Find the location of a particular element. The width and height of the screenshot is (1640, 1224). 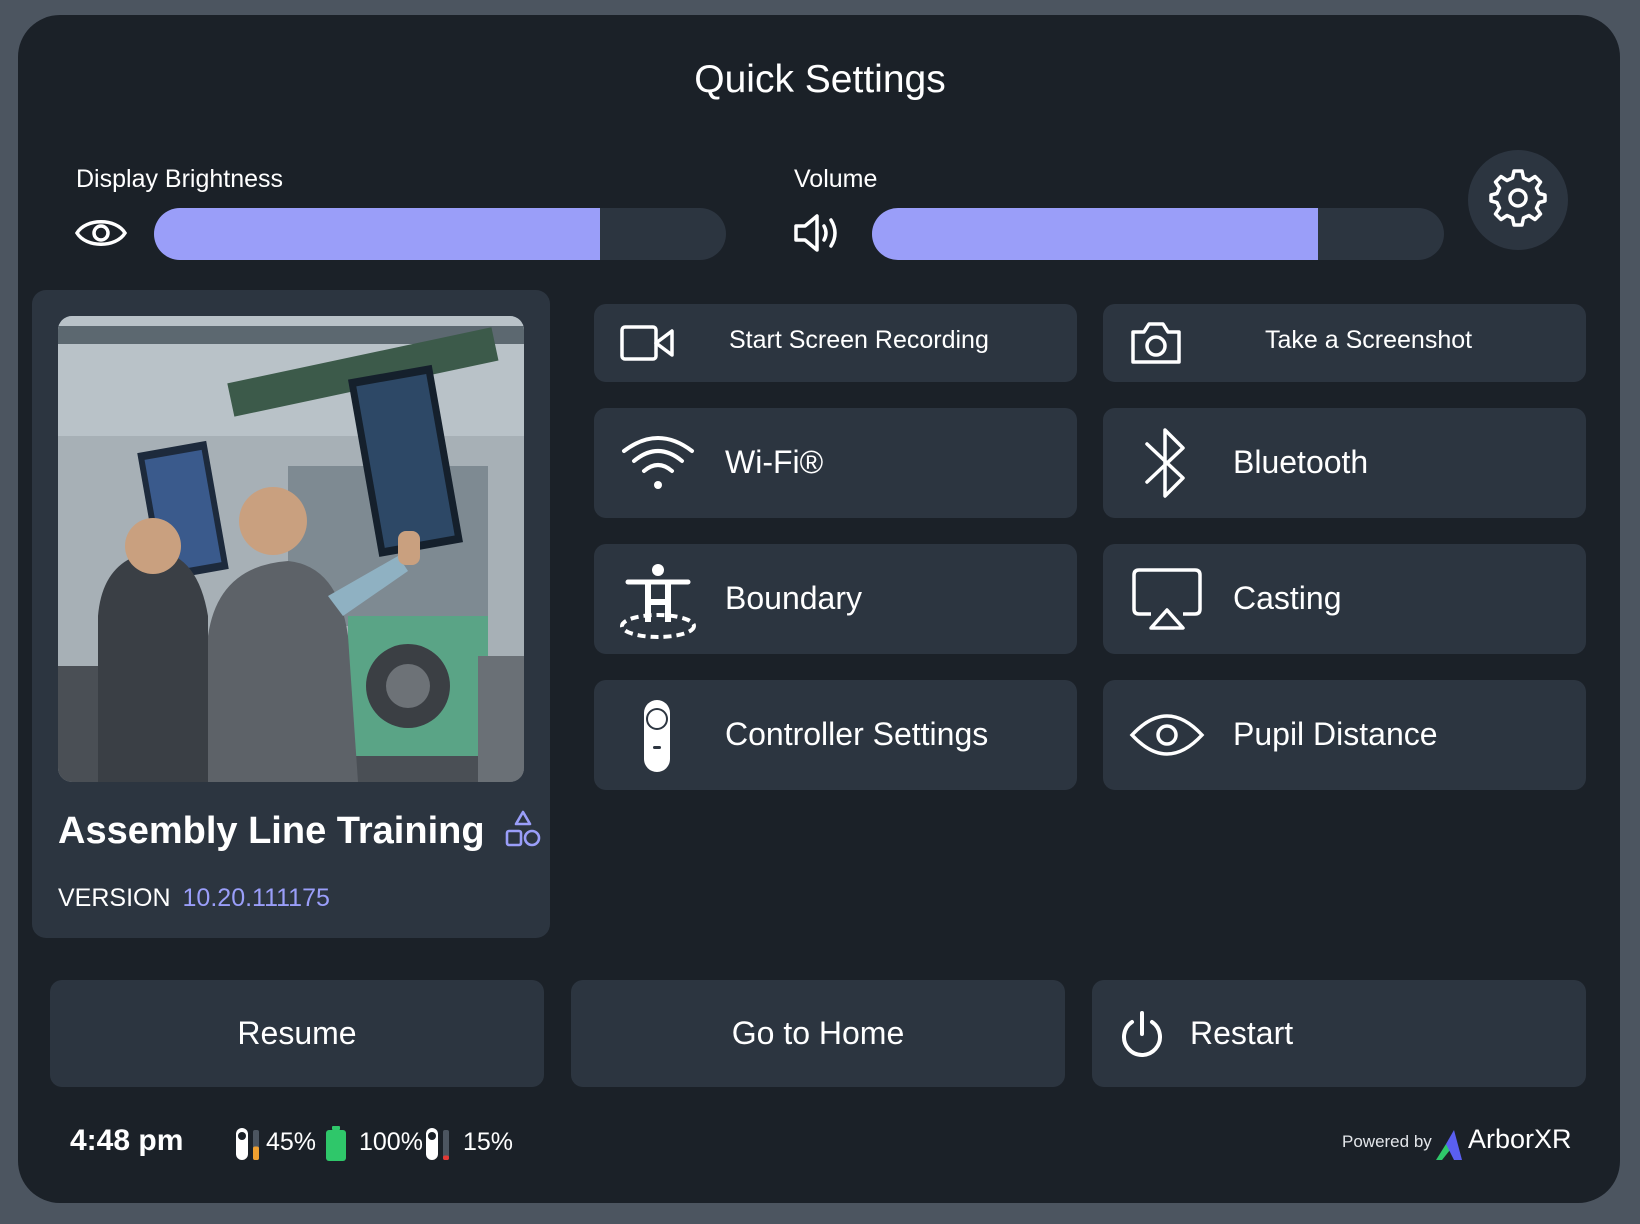

casting-icon is located at coordinates (1167, 599).